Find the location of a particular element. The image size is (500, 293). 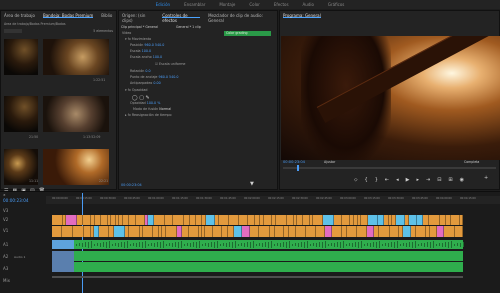

tab-origen: Origen: (sin clips) is located at coordinates (138, 18).